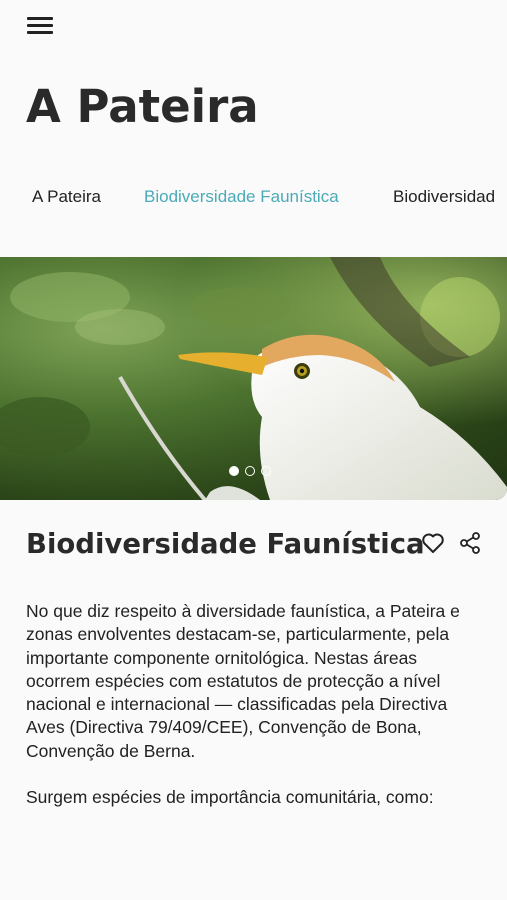 The height and width of the screenshot is (900, 507). Describe the element at coordinates (241, 197) in the screenshot. I see `tab-biodiversidade-faunistica: Biodiversidade Faunística` at that location.